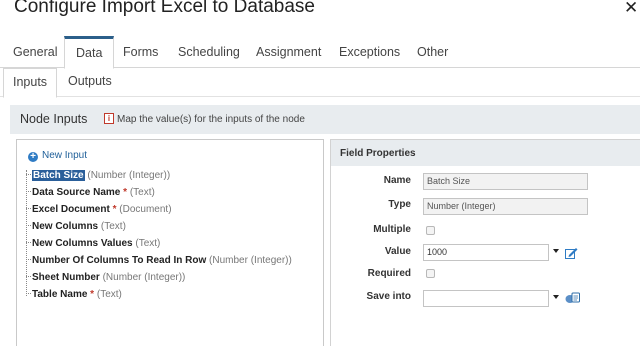  I want to click on tab-exceptions: Exceptions, so click(369, 52).